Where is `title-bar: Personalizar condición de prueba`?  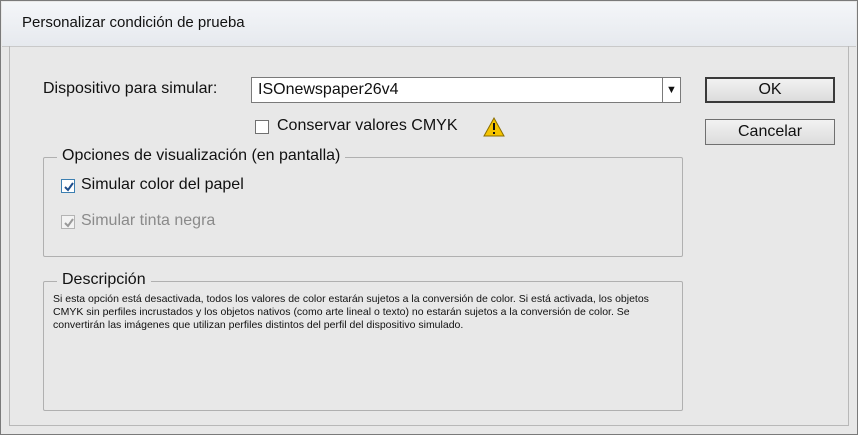
title-bar: Personalizar condición de prueba is located at coordinates (429, 24).